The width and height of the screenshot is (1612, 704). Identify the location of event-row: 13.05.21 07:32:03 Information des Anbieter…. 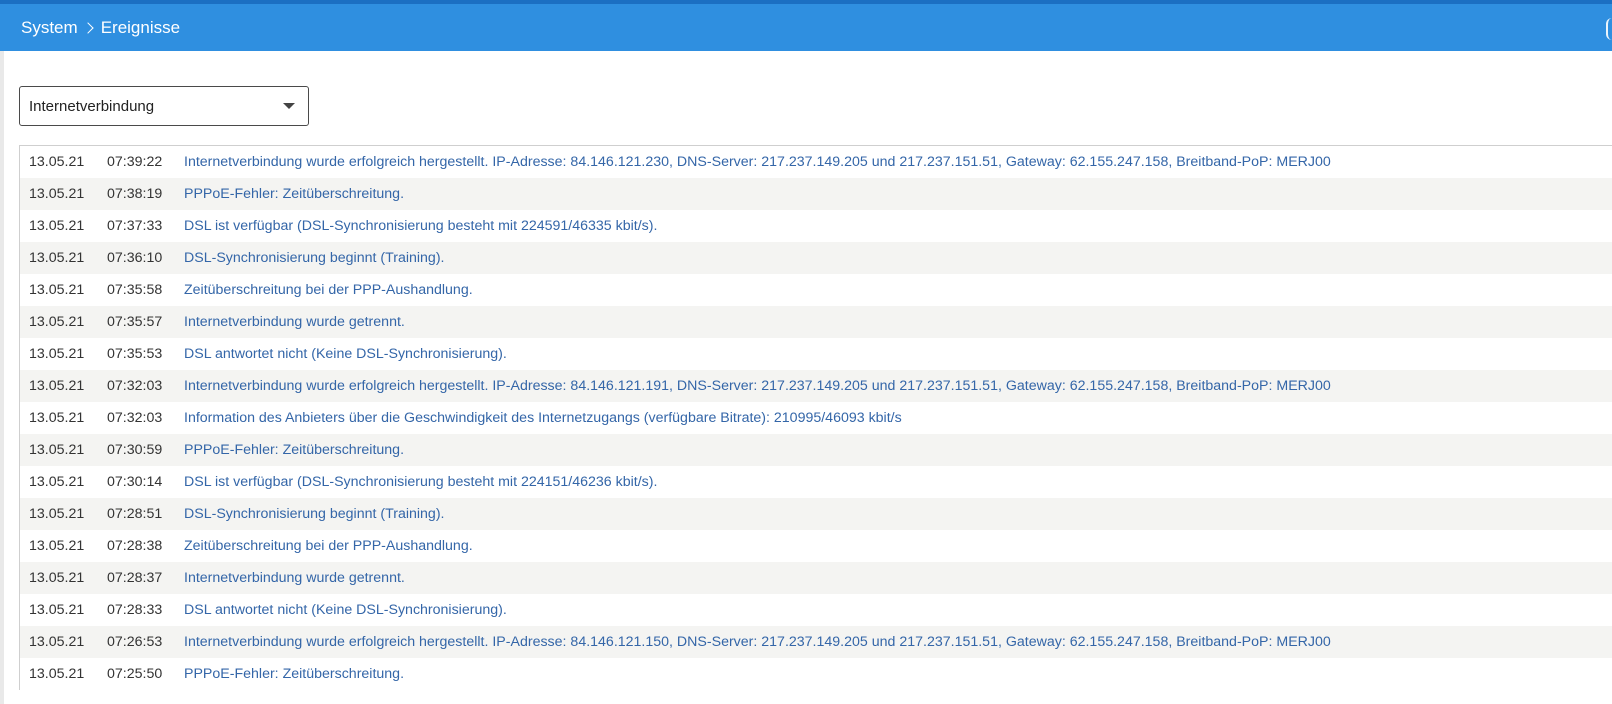
(816, 418).